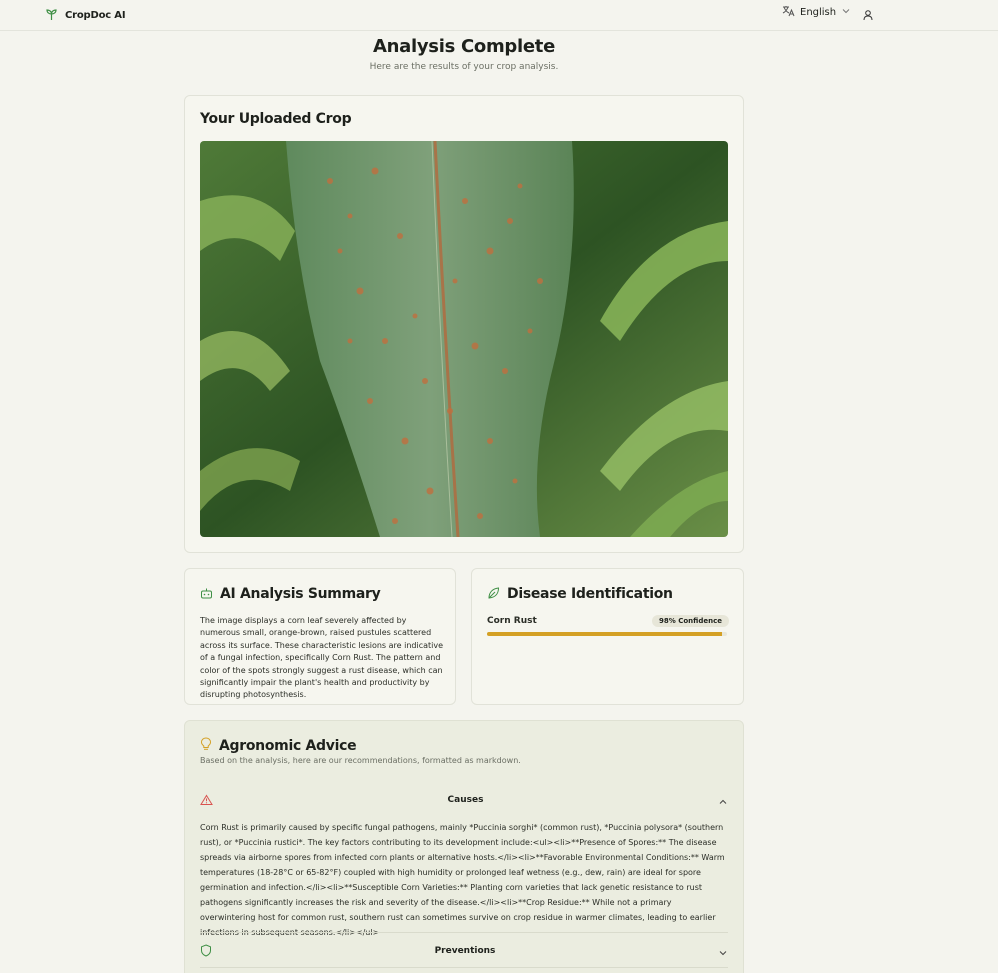  Describe the element at coordinates (608, 621) in the screenshot. I see `disease-result-row: Corn Rust 98% Confidence` at that location.